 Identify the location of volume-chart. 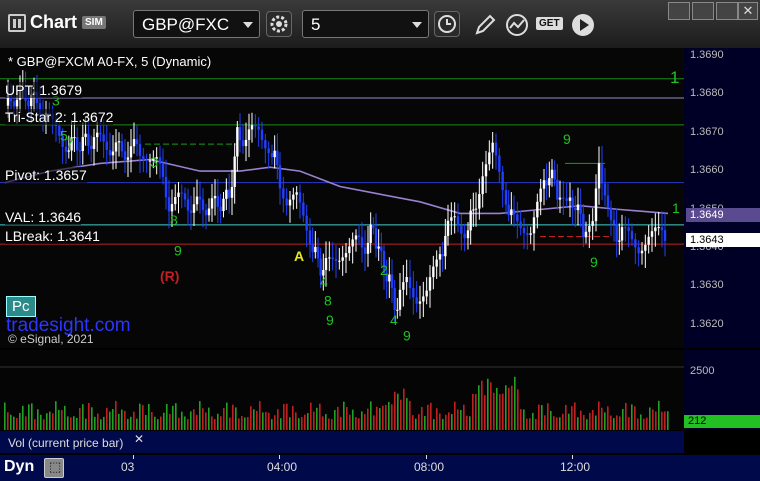
(342, 390).